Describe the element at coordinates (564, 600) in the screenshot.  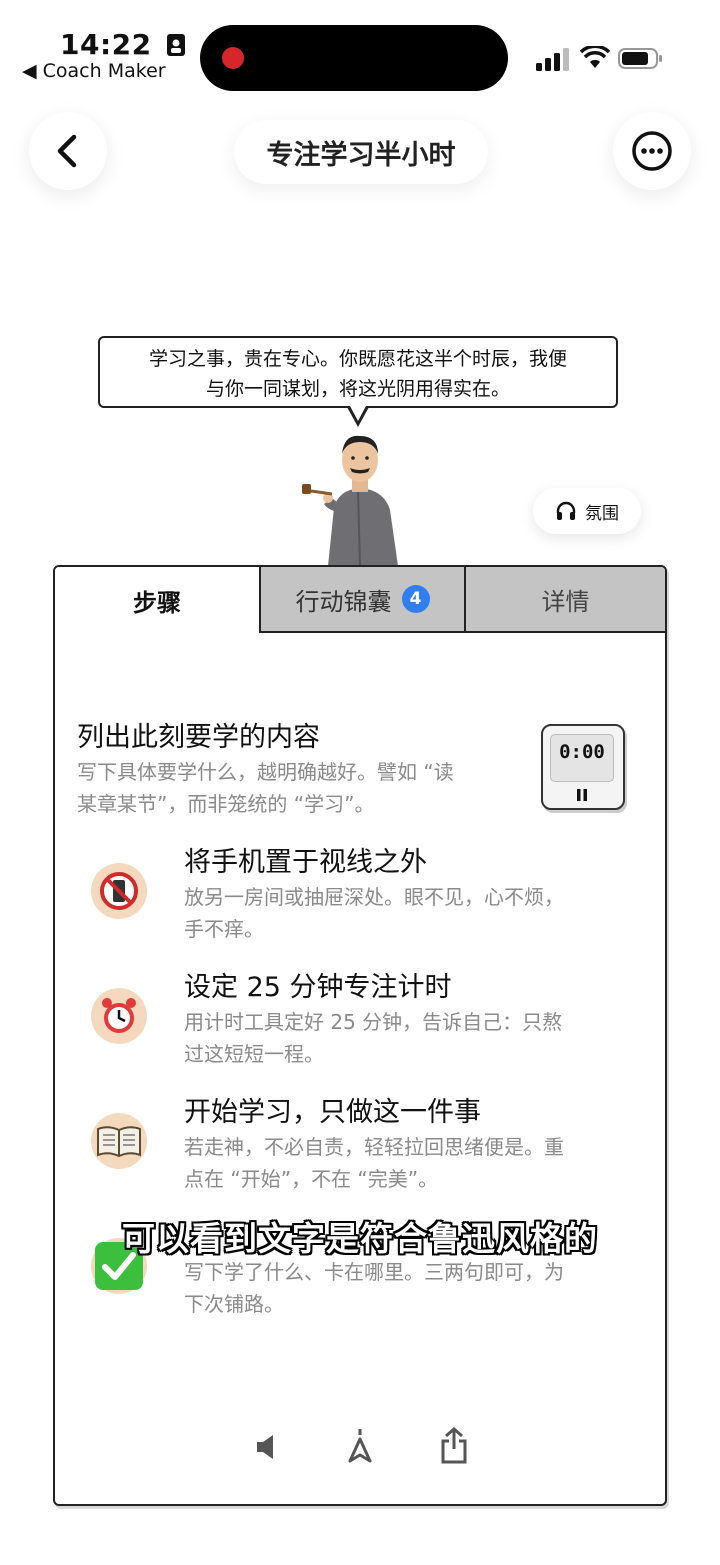
I see `tab-details: 详情` at that location.